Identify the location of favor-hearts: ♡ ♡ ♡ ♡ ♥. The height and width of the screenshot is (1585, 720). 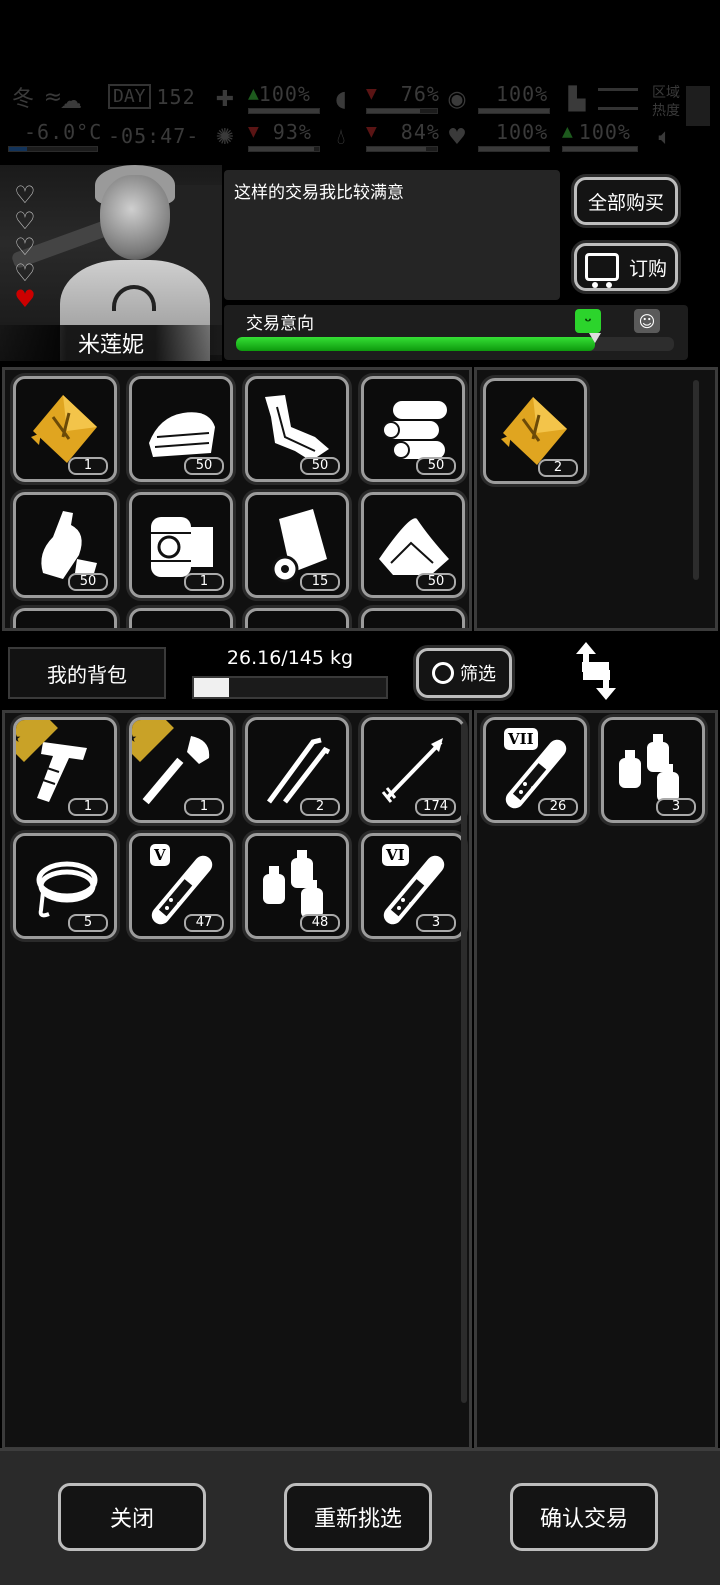
(26, 248).